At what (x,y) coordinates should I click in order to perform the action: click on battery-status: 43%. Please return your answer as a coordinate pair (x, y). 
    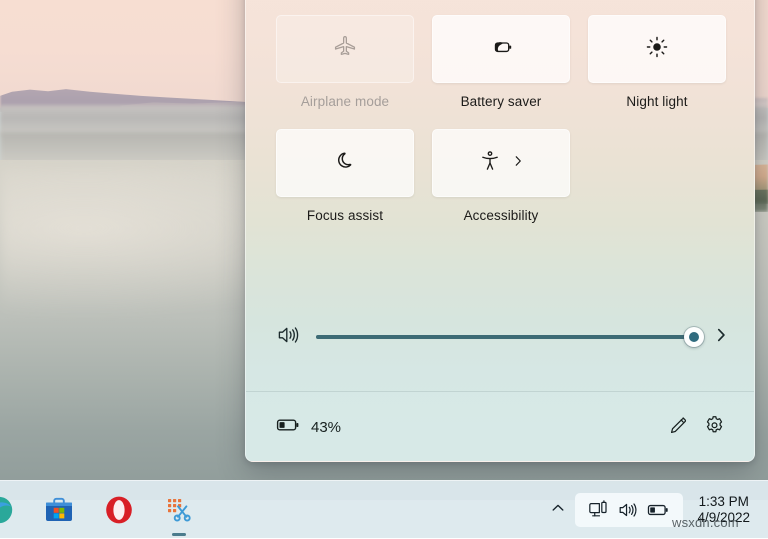
    Looking at the image, I should click on (308, 427).